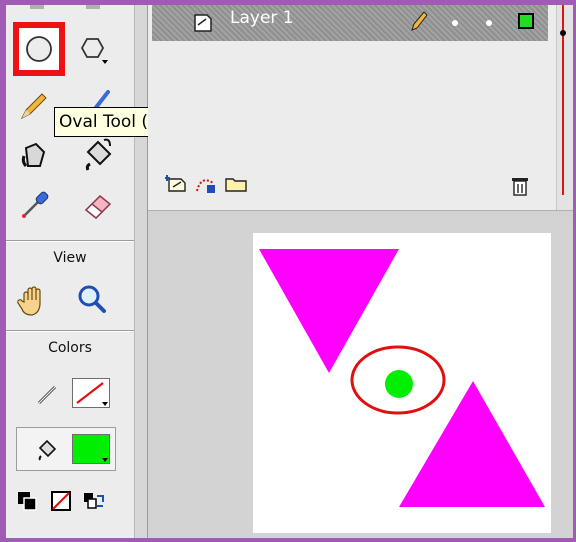  I want to click on outline-color-square, so click(526, 21).